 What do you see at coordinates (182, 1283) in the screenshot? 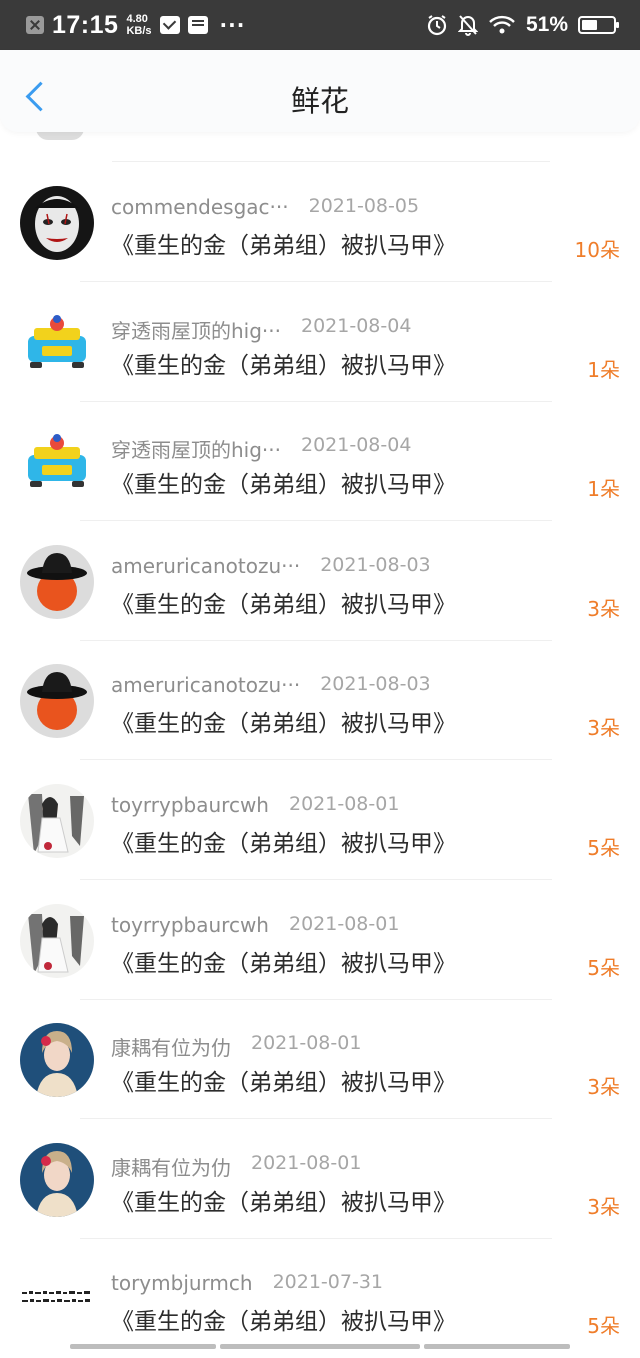
I see `user-name: torymbjurmch` at bounding box center [182, 1283].